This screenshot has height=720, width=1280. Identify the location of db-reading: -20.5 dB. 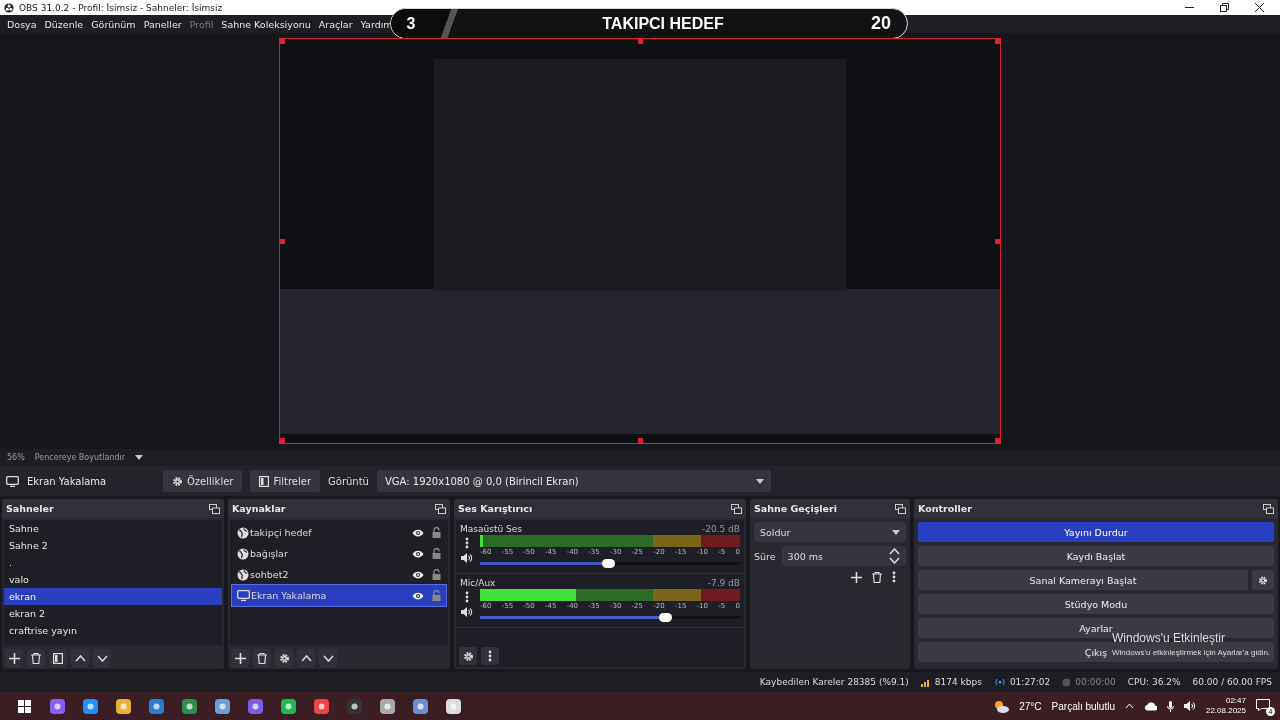
(720, 528).